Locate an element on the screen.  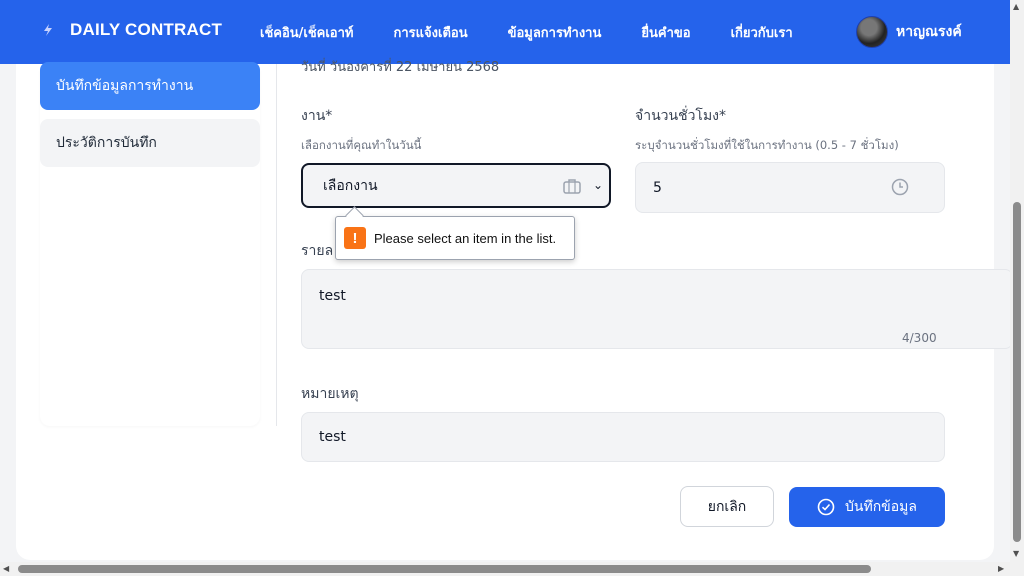
clock-icon is located at coordinates (900, 187).